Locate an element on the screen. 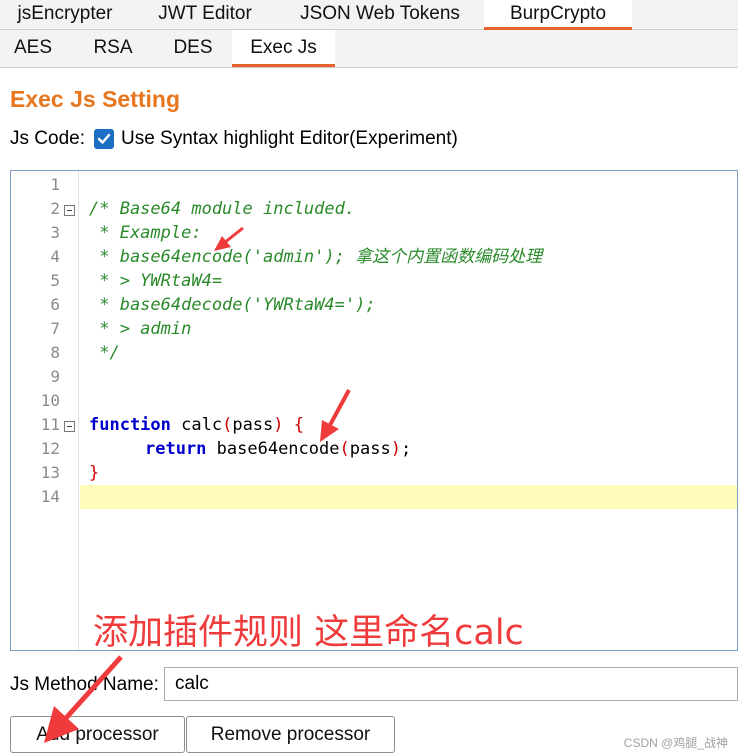 This screenshot has width=738, height=755. editor-gutter: 1 2 3 4 5 6 7 8 9 11 10 12 13 14 is located at coordinates (45, 410).